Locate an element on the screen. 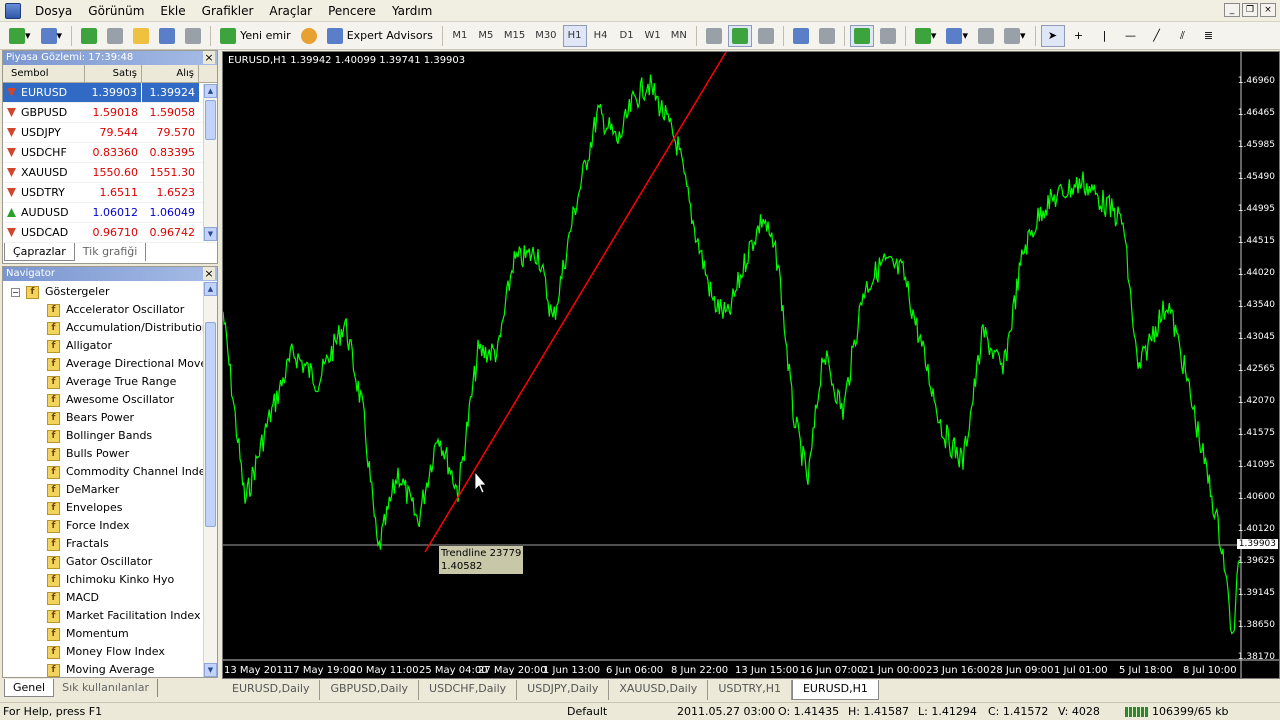 This screenshot has height=720, width=1280. tab-tik-grafigi: Tik grafiği is located at coordinates (111, 252).